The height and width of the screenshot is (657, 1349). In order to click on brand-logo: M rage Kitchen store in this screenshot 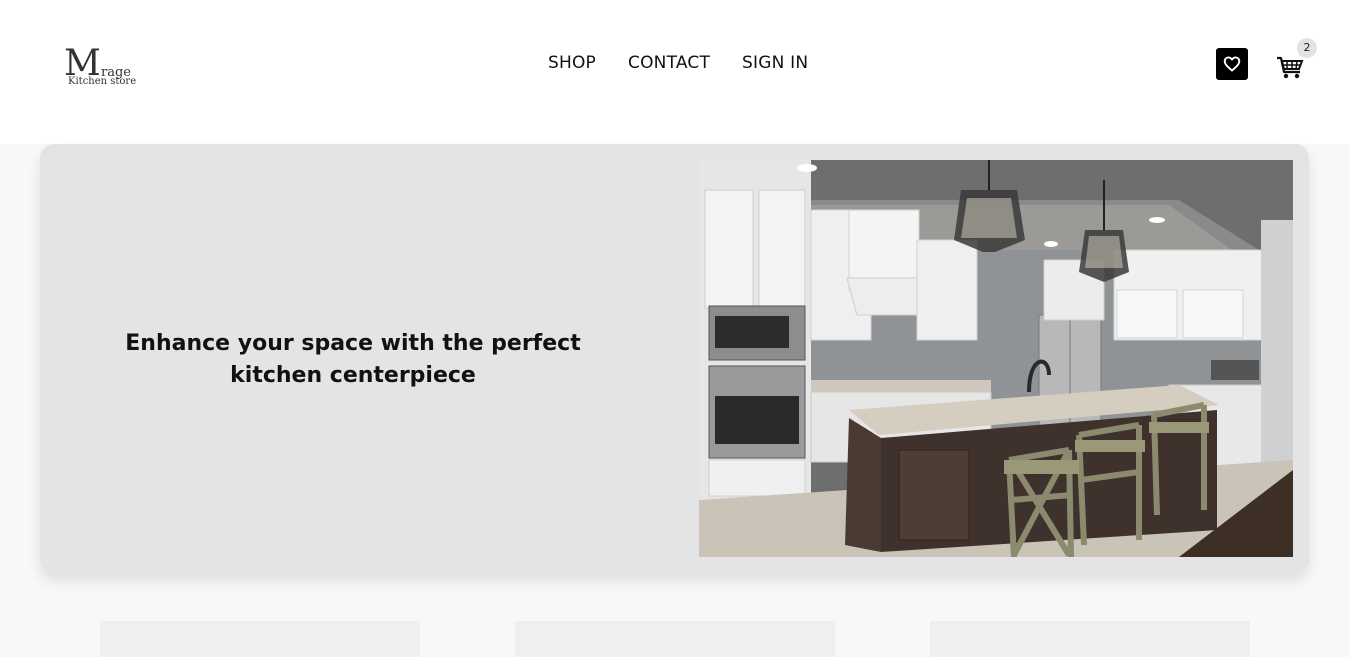, I will do `click(100, 68)`.